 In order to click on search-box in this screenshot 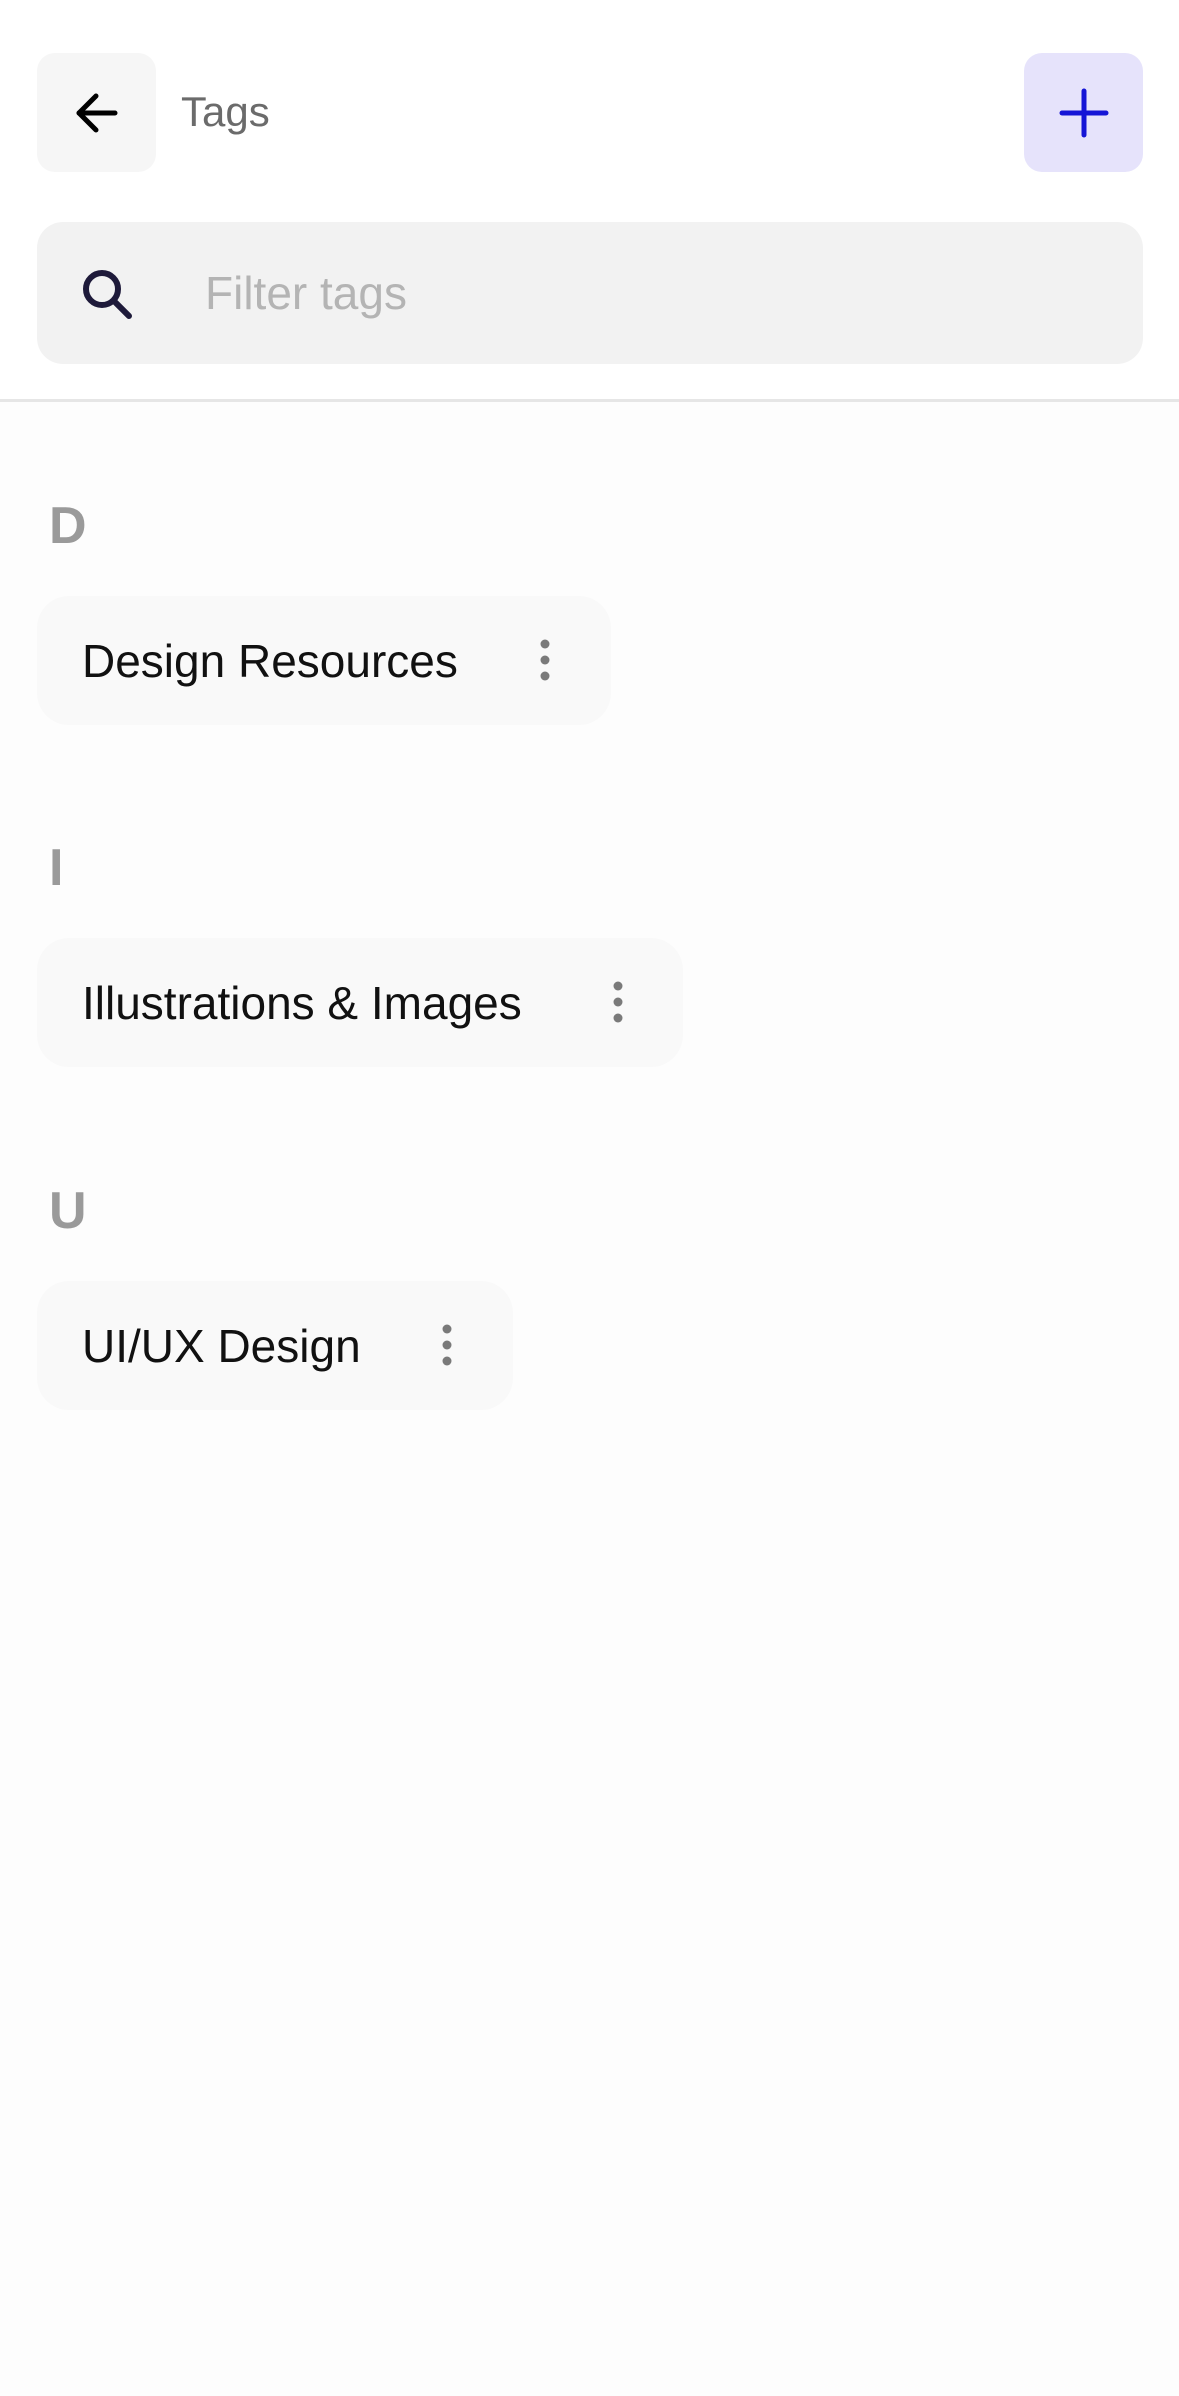, I will do `click(590, 293)`.